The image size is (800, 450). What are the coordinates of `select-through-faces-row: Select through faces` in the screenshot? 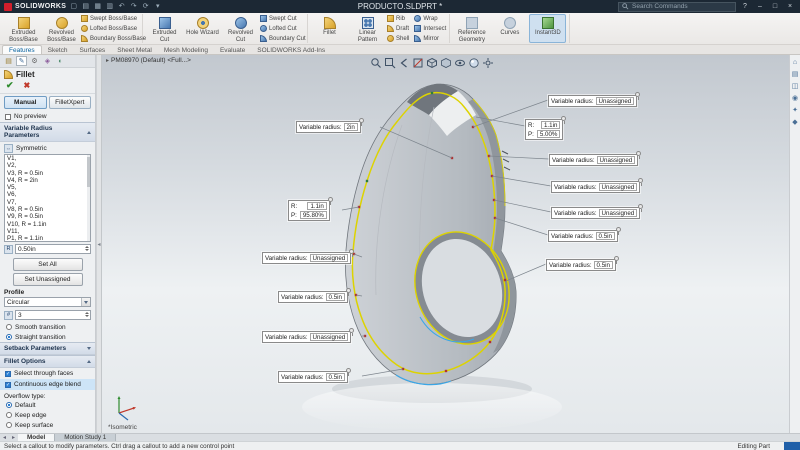 It's located at (47, 373).